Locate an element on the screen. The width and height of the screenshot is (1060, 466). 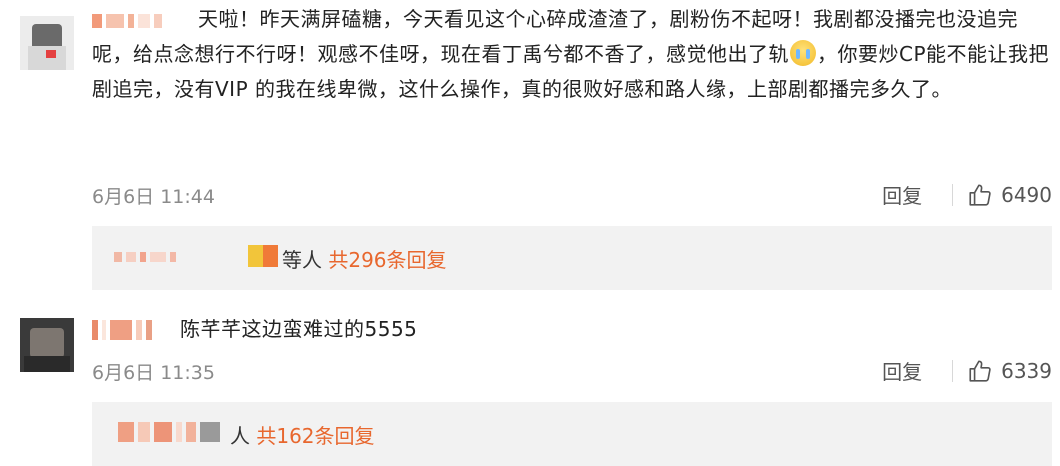
comment-actions: 回复 6339 is located at coordinates (967, 370).